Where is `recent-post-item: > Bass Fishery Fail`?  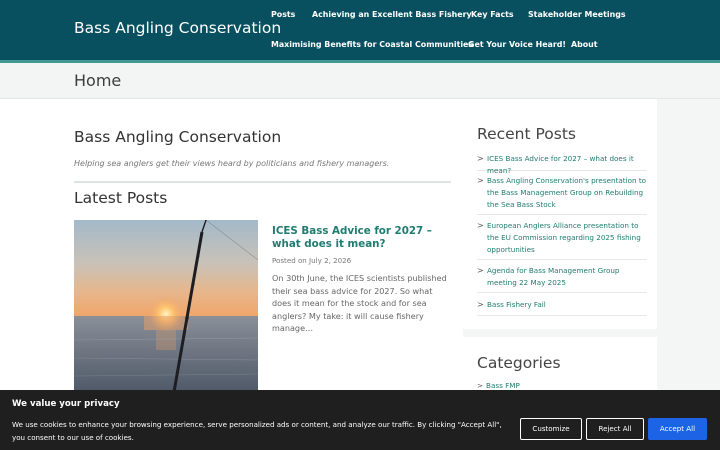
recent-post-item: > Bass Fishery Fail is located at coordinates (562, 307).